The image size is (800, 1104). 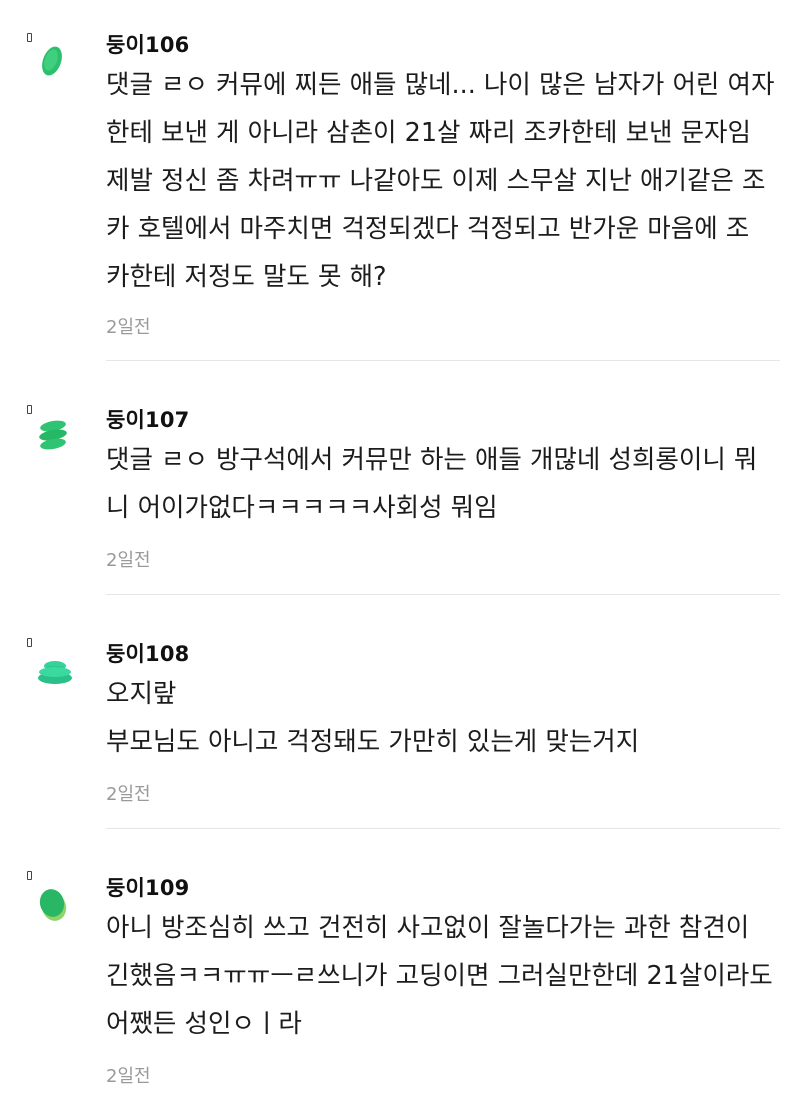 I want to click on comment-line: 한테 보낸 게 아니라 삼촌이 21살 짜리 조카한테 보낸 문자임, so click(x=428, y=133).